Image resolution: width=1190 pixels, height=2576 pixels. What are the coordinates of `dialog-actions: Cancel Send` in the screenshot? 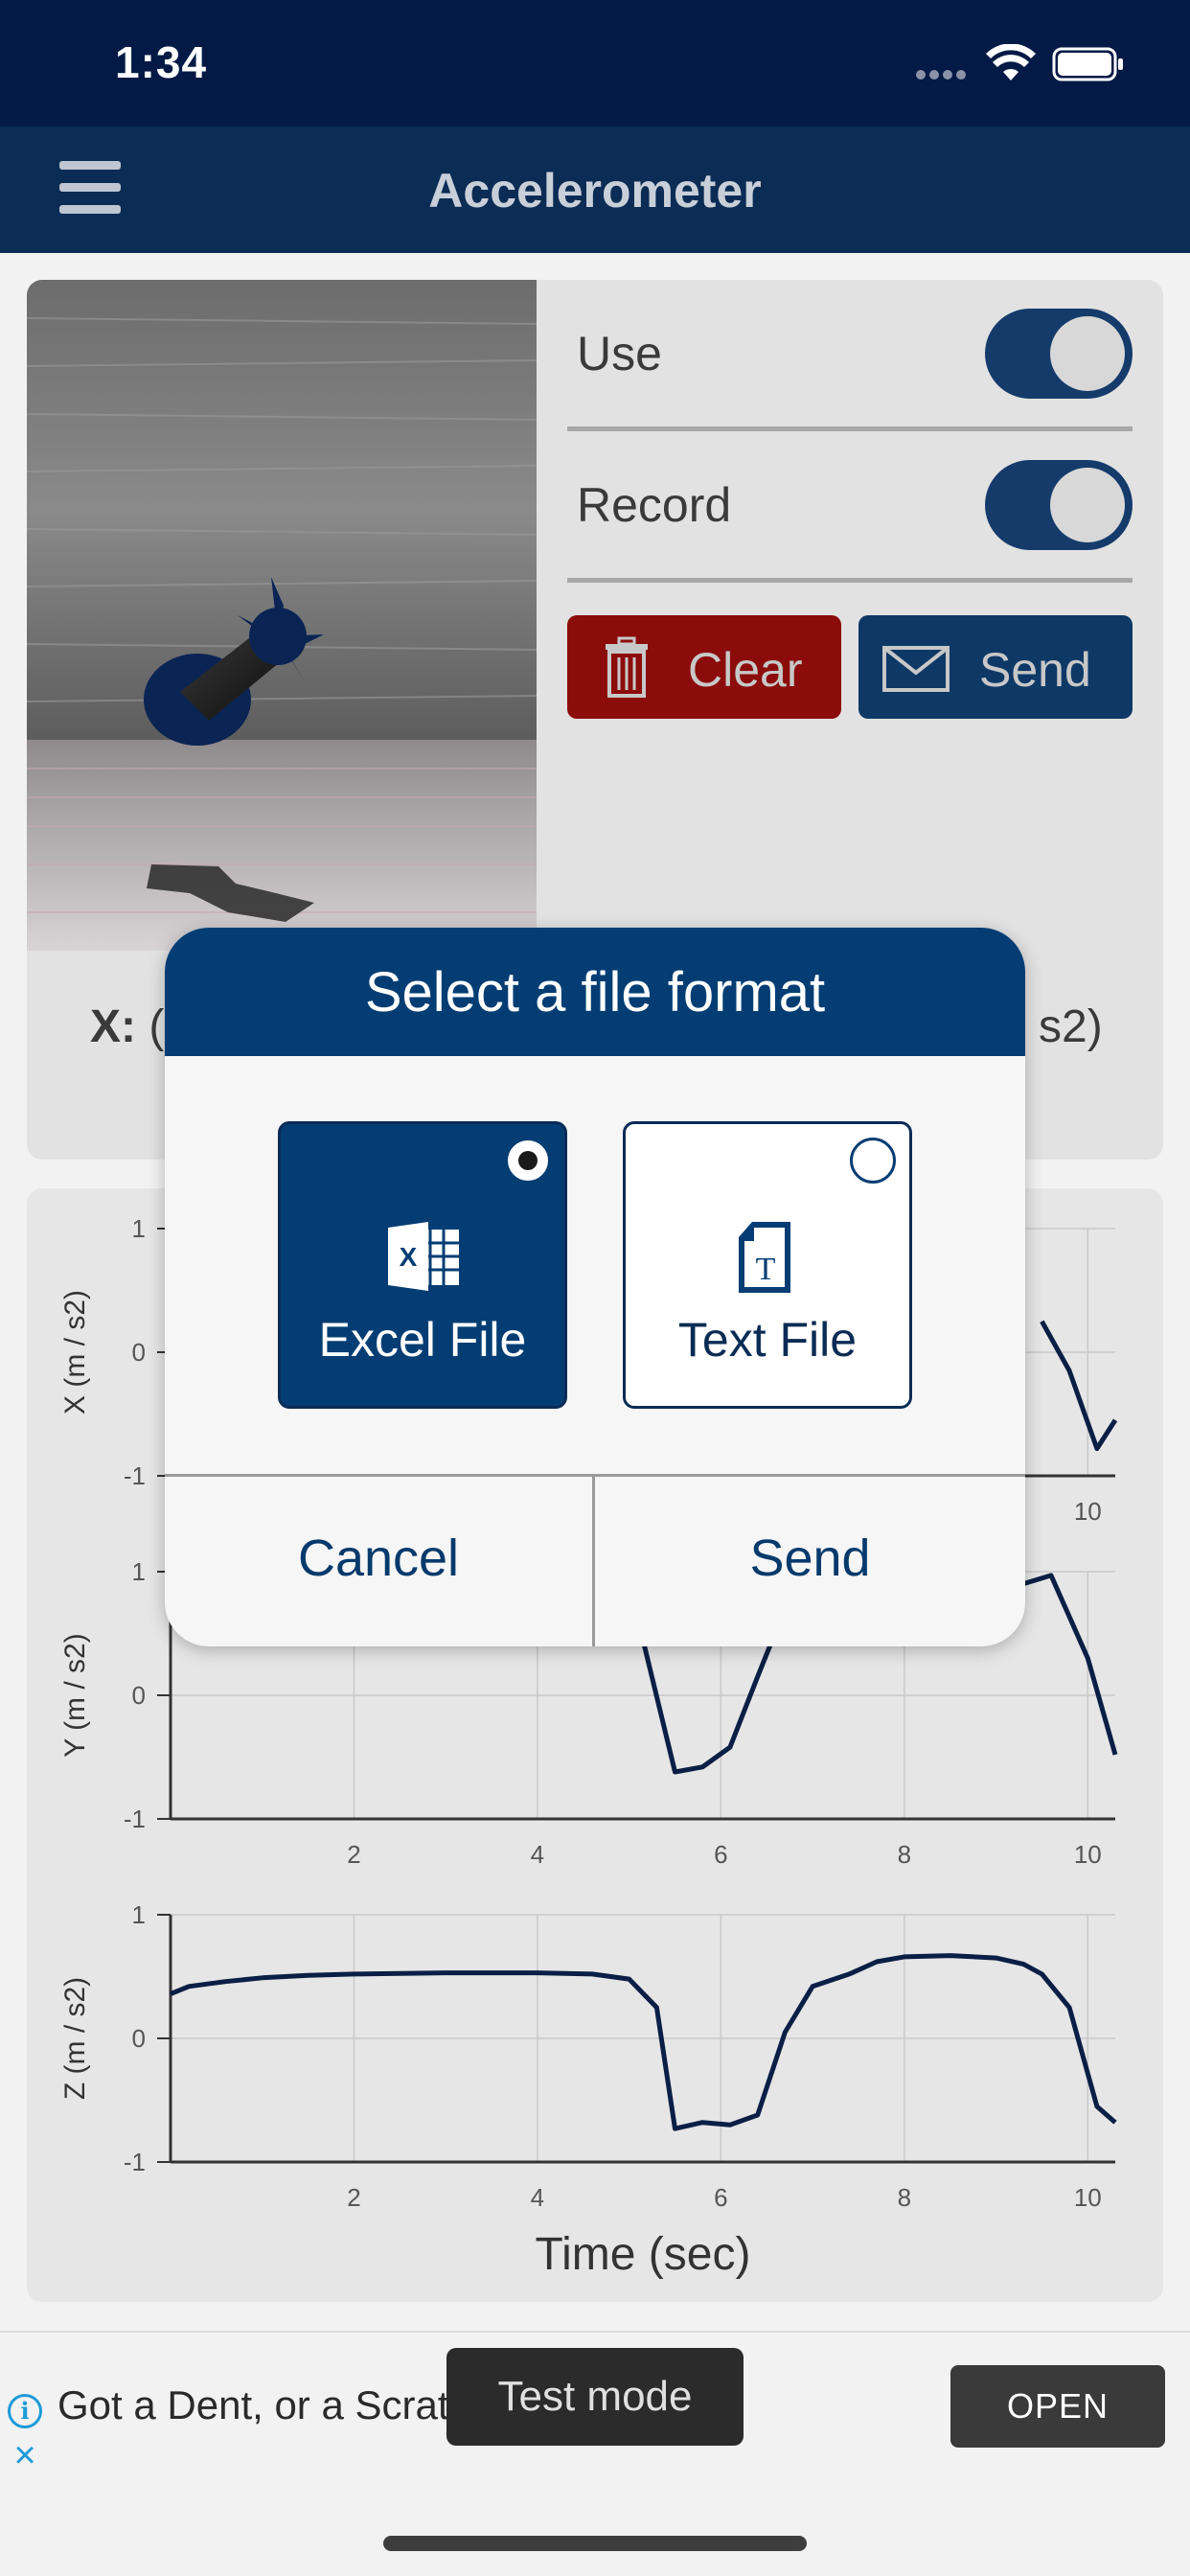 It's located at (595, 1560).